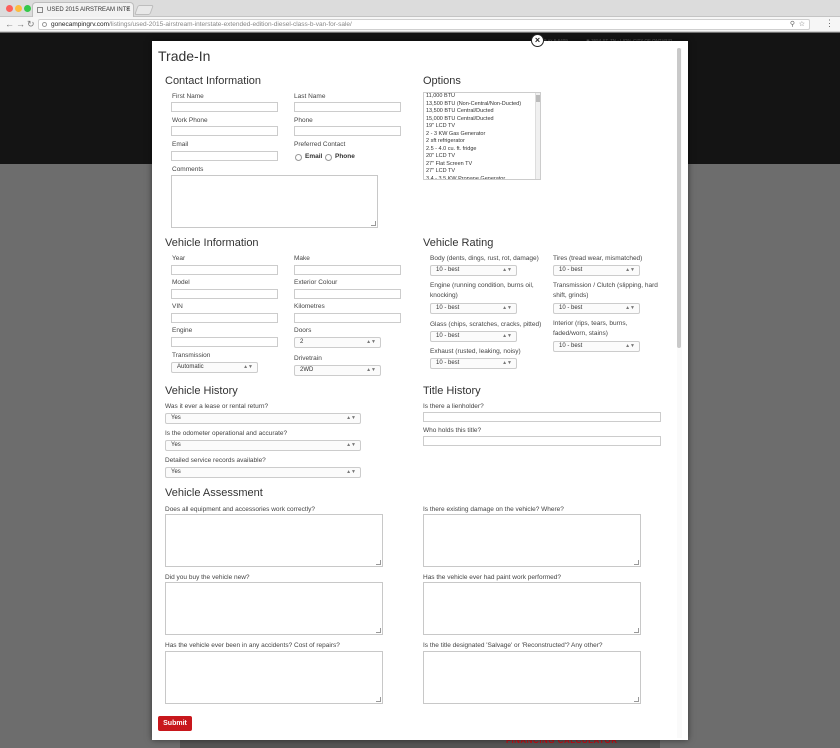 The height and width of the screenshot is (748, 840). Describe the element at coordinates (337, 370) in the screenshot. I see `drivetrain-select: 2WD ▲▼` at that location.